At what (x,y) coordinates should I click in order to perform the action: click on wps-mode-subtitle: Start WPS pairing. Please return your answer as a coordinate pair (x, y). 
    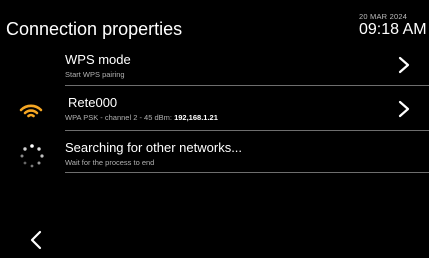
    Looking at the image, I should click on (95, 74).